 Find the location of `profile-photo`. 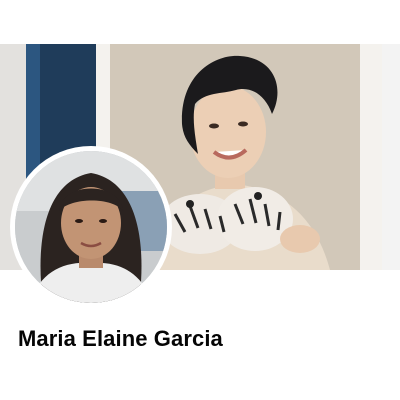

profile-photo is located at coordinates (91, 227).